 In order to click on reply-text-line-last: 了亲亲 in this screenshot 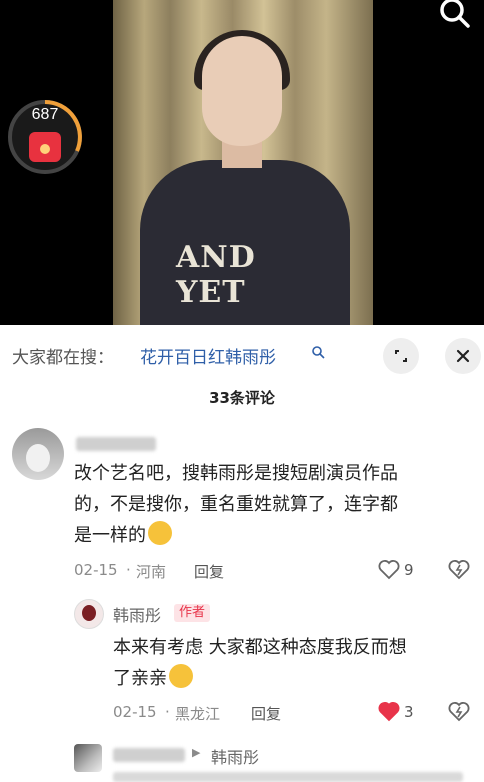, I will do `click(153, 678)`.